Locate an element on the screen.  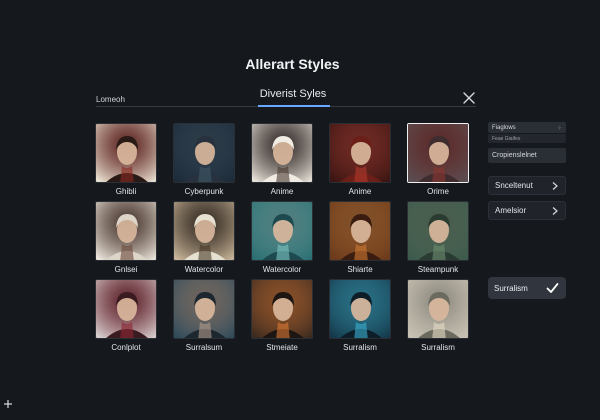
style-card-label: Stmeiate is located at coordinates (282, 347).